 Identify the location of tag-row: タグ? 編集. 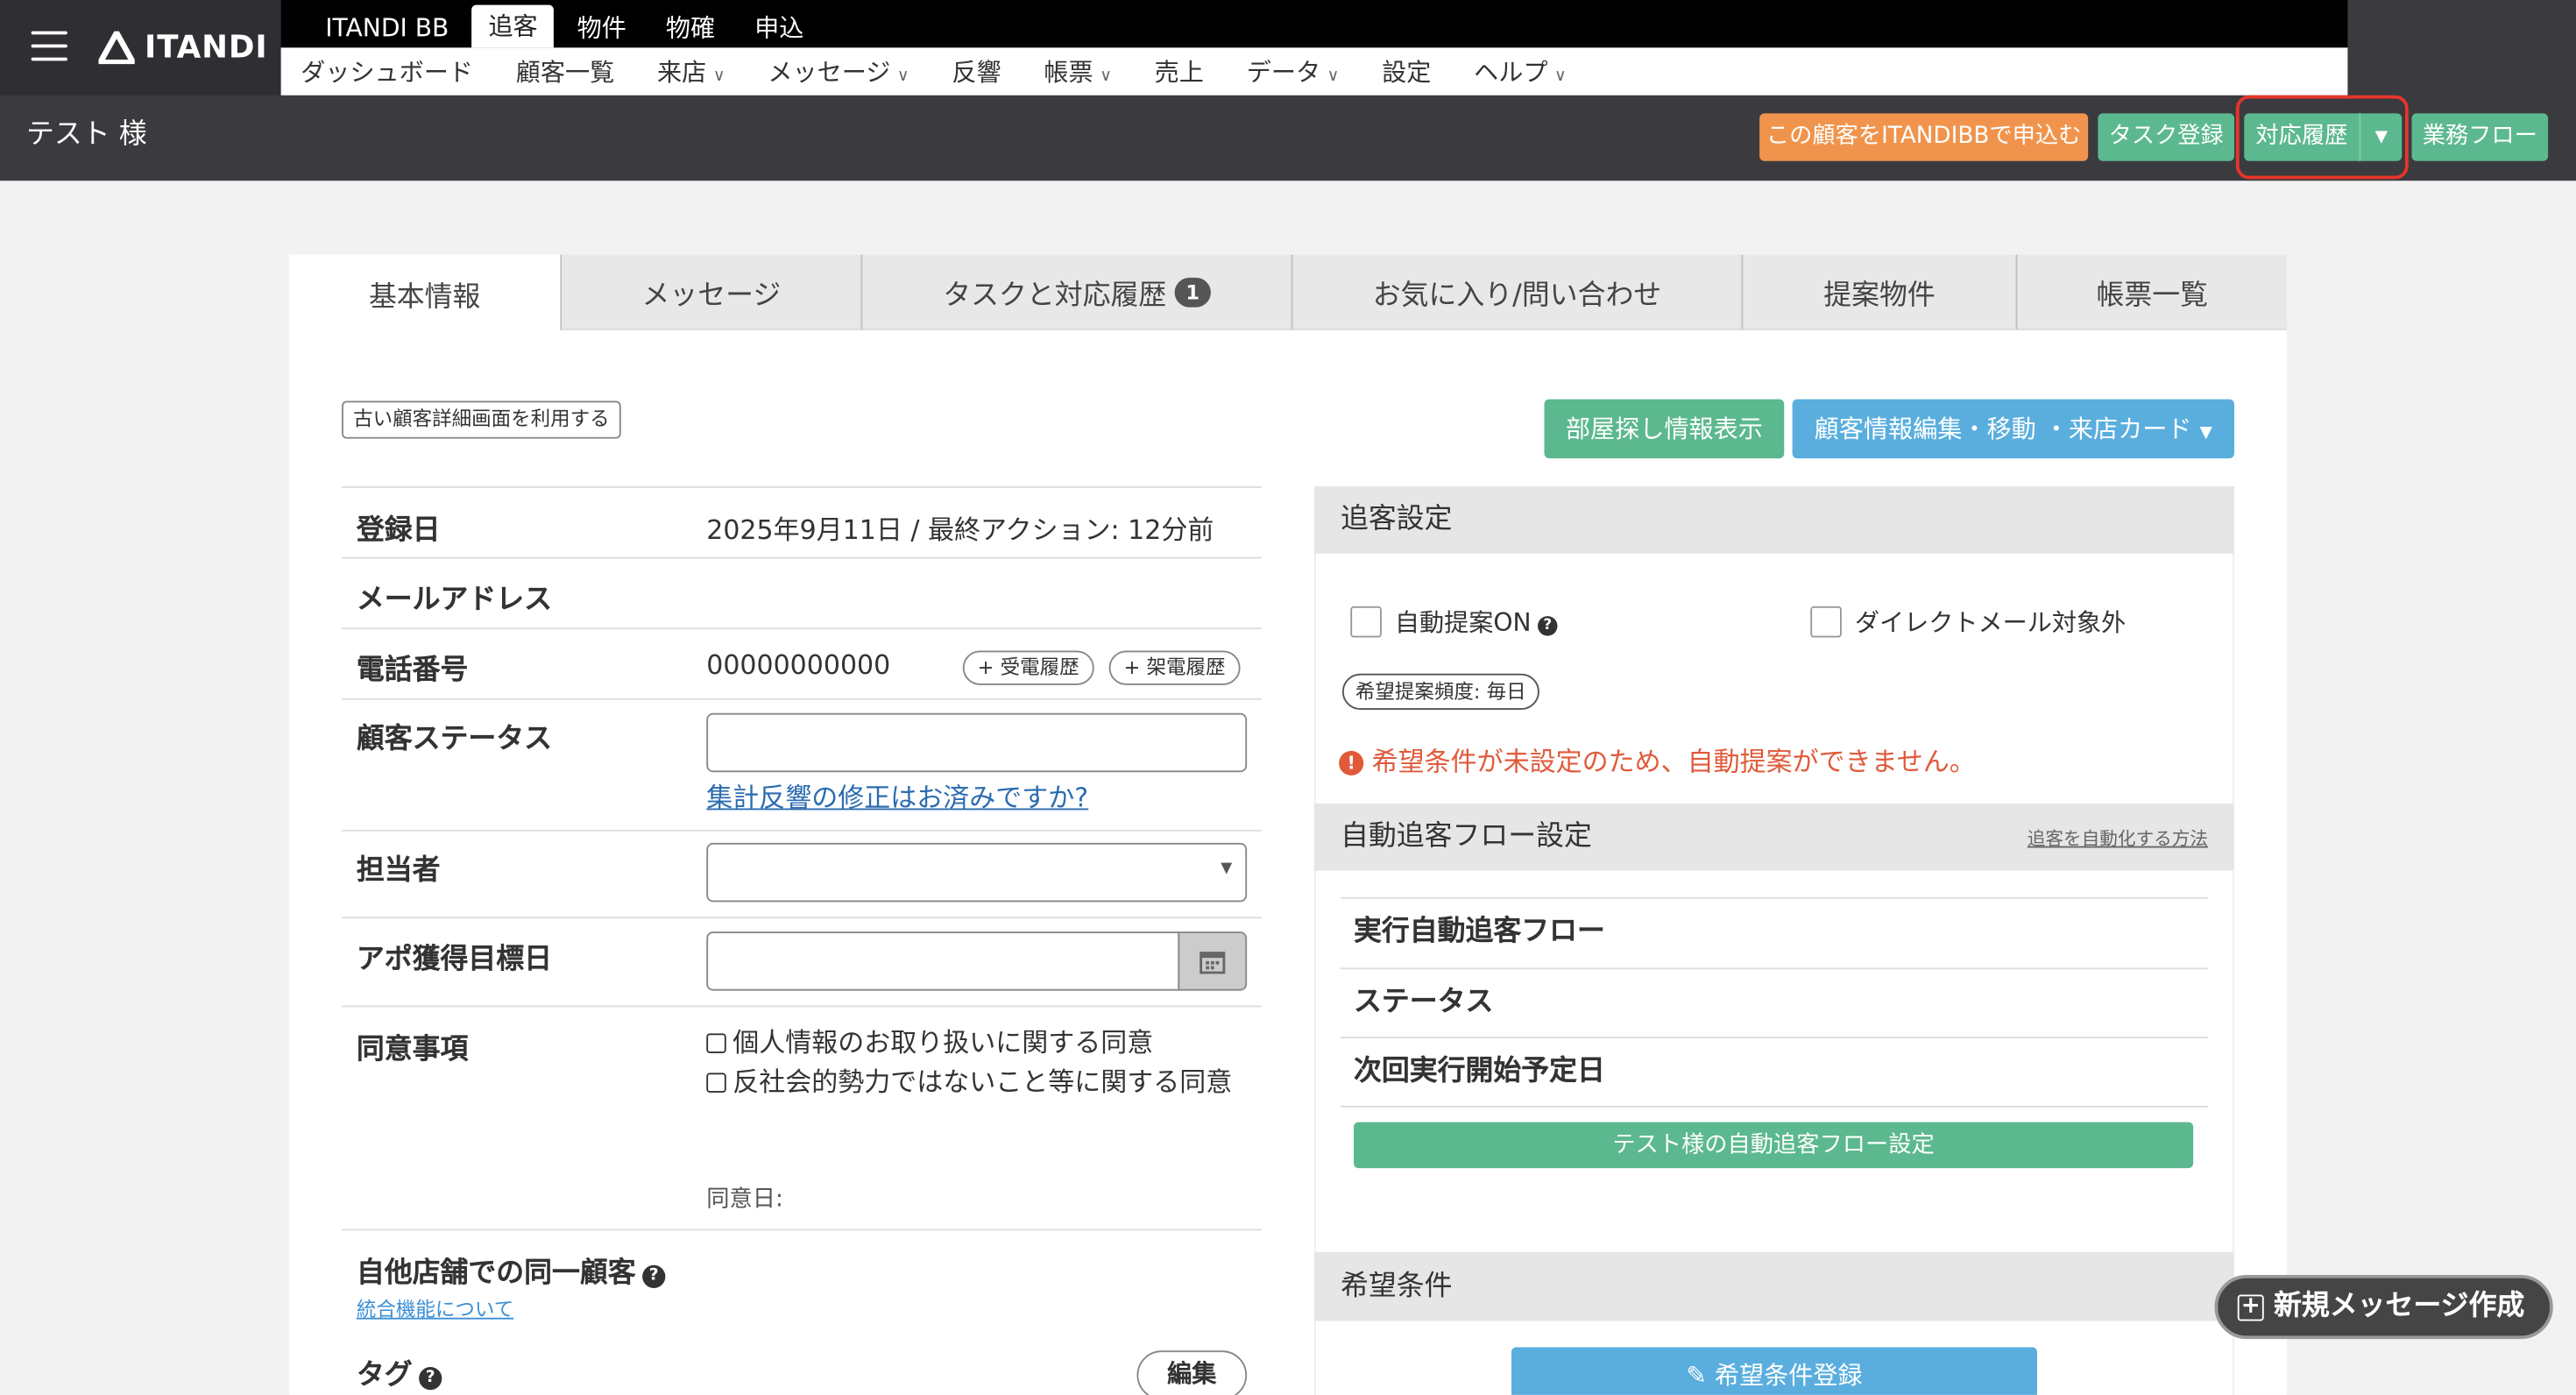
(802, 1365).